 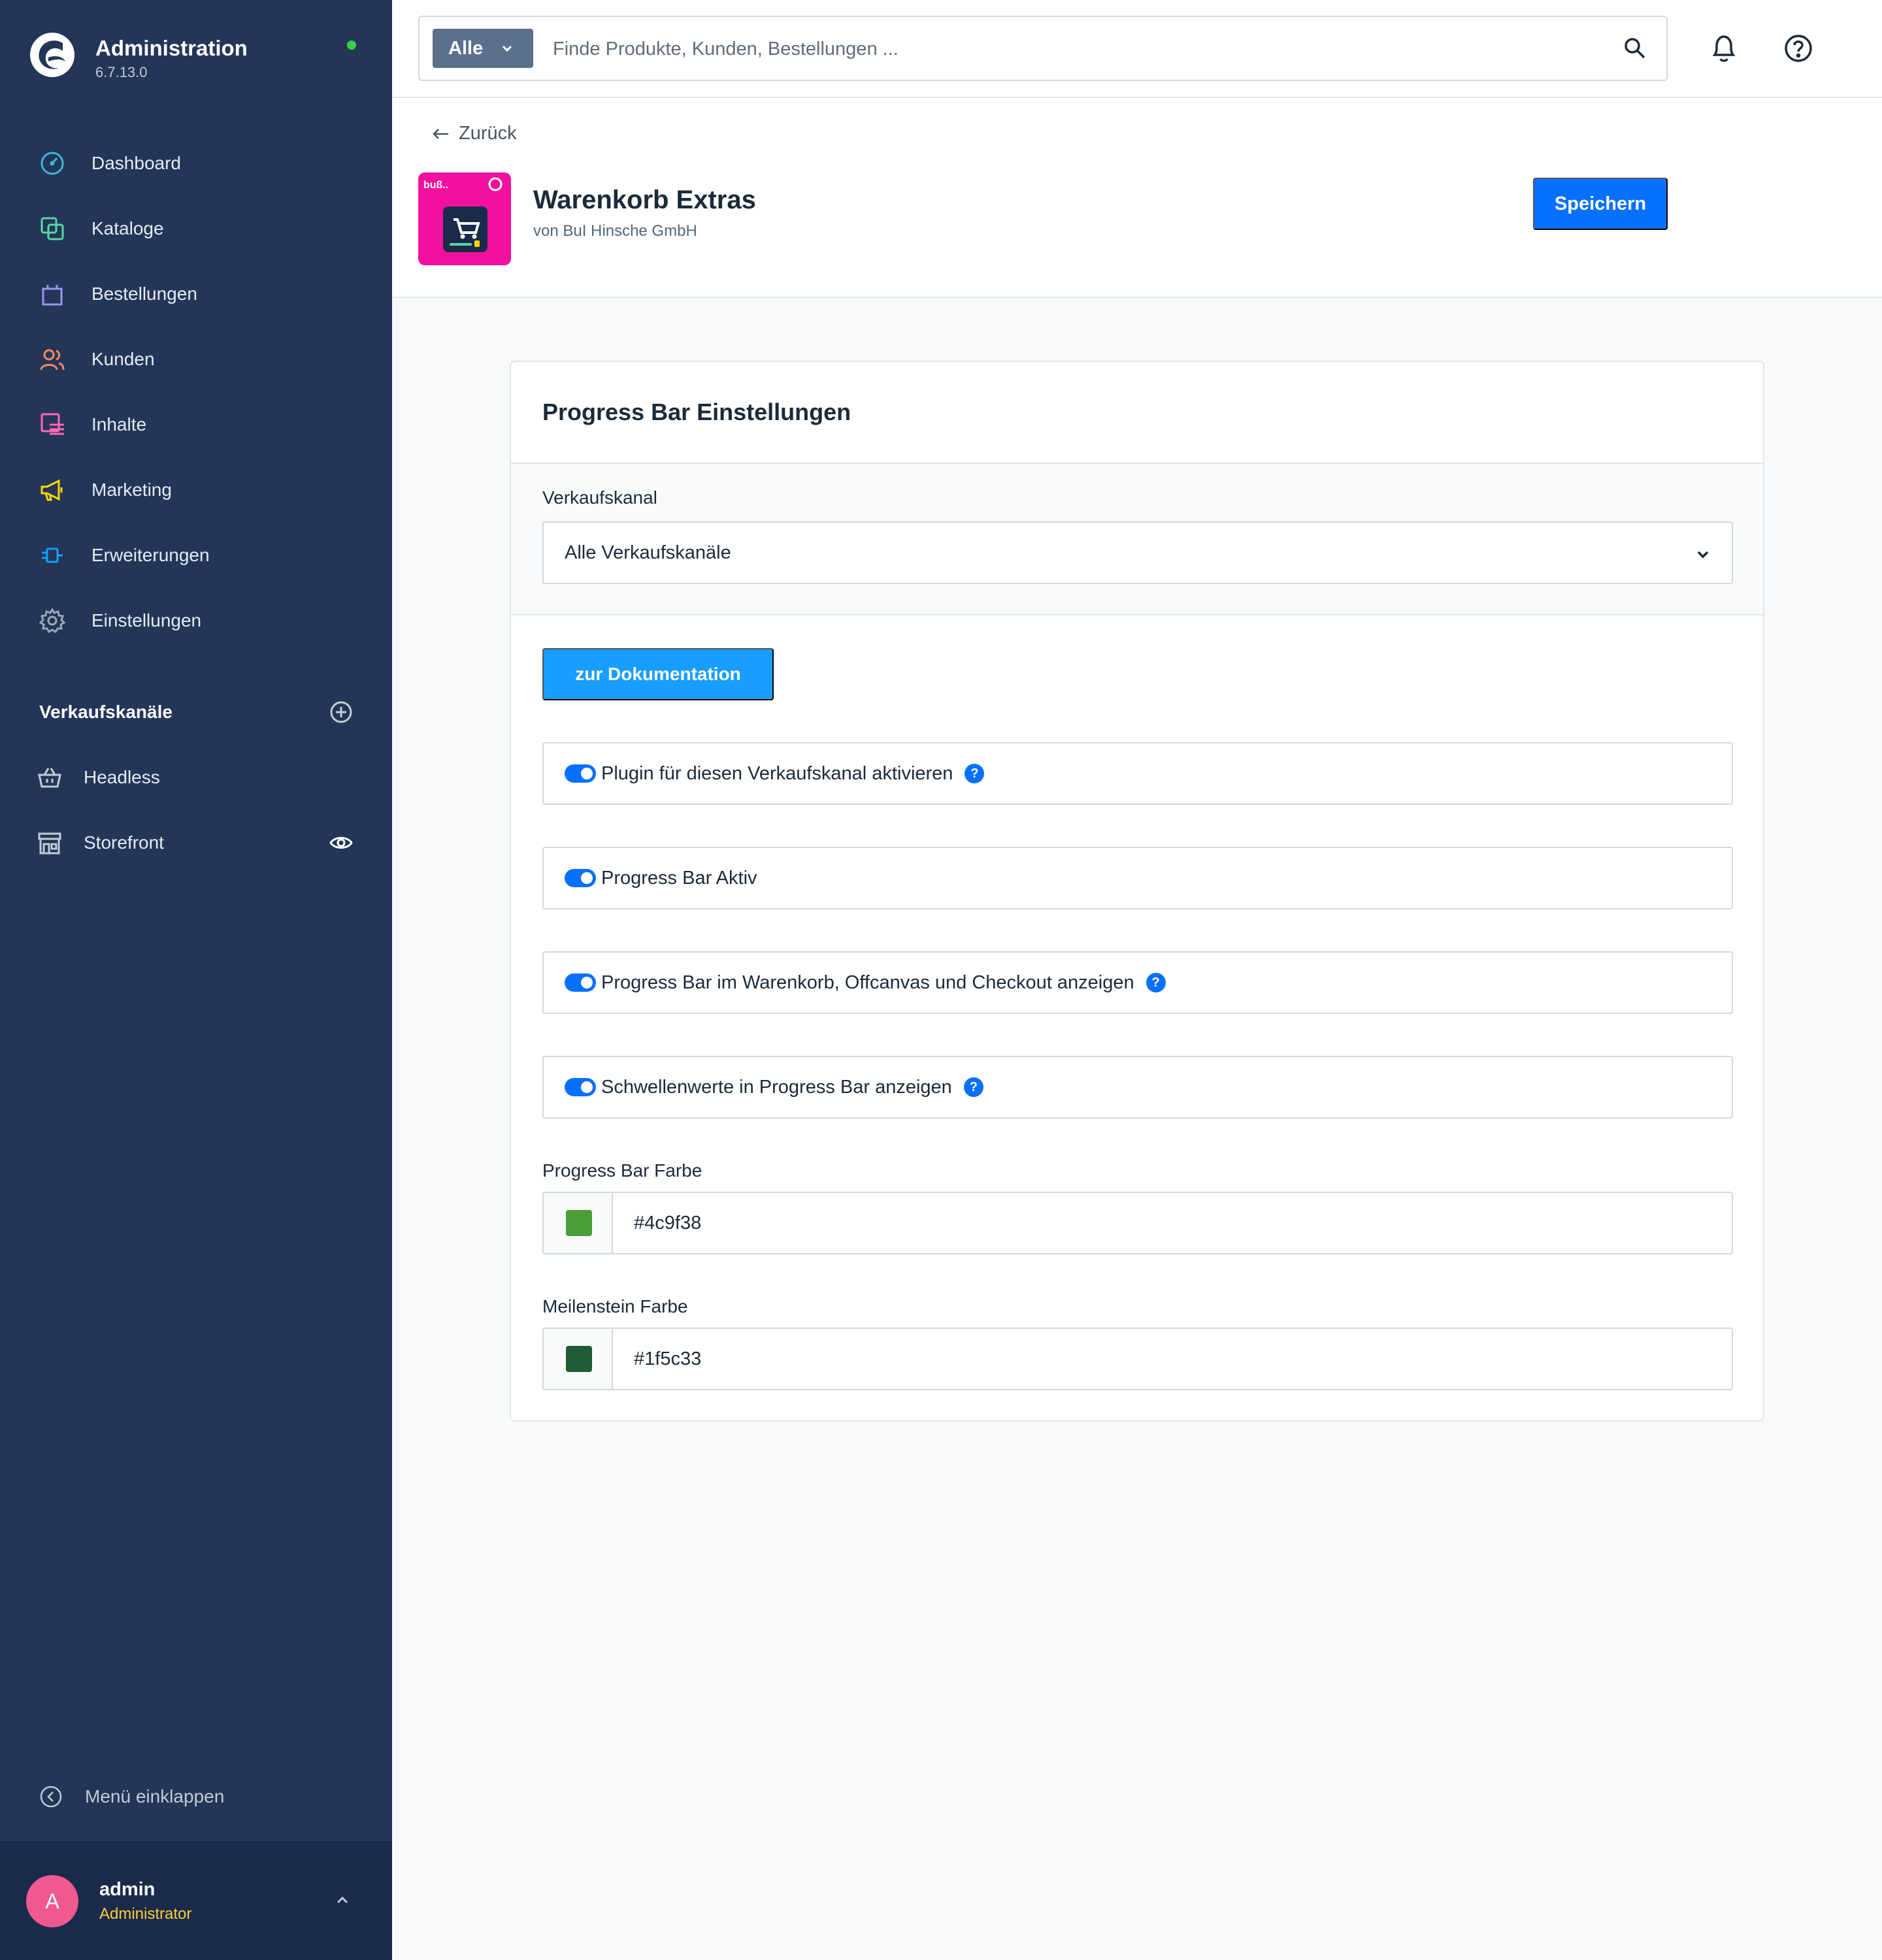 I want to click on app-version: 6.7.13.0, so click(x=121, y=72).